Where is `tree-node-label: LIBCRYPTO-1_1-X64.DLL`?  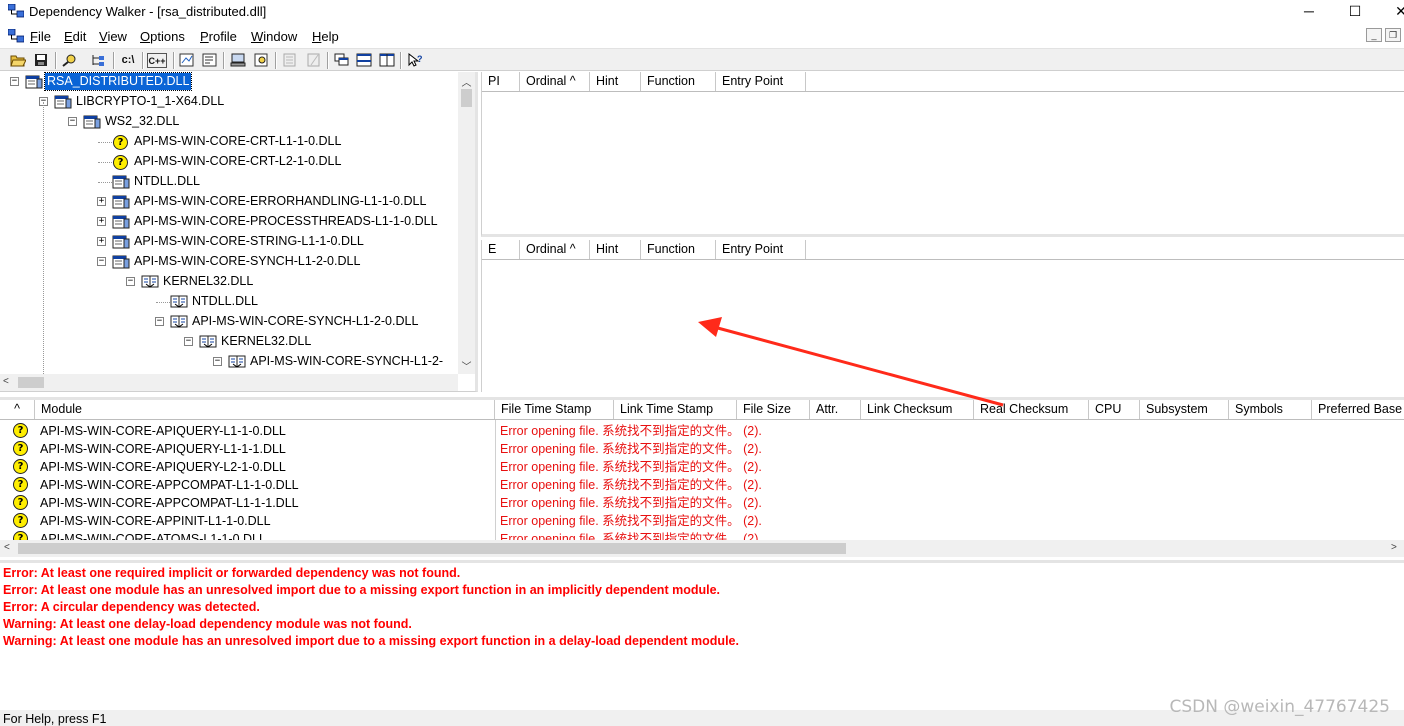 tree-node-label: LIBCRYPTO-1_1-X64.DLL is located at coordinates (150, 101).